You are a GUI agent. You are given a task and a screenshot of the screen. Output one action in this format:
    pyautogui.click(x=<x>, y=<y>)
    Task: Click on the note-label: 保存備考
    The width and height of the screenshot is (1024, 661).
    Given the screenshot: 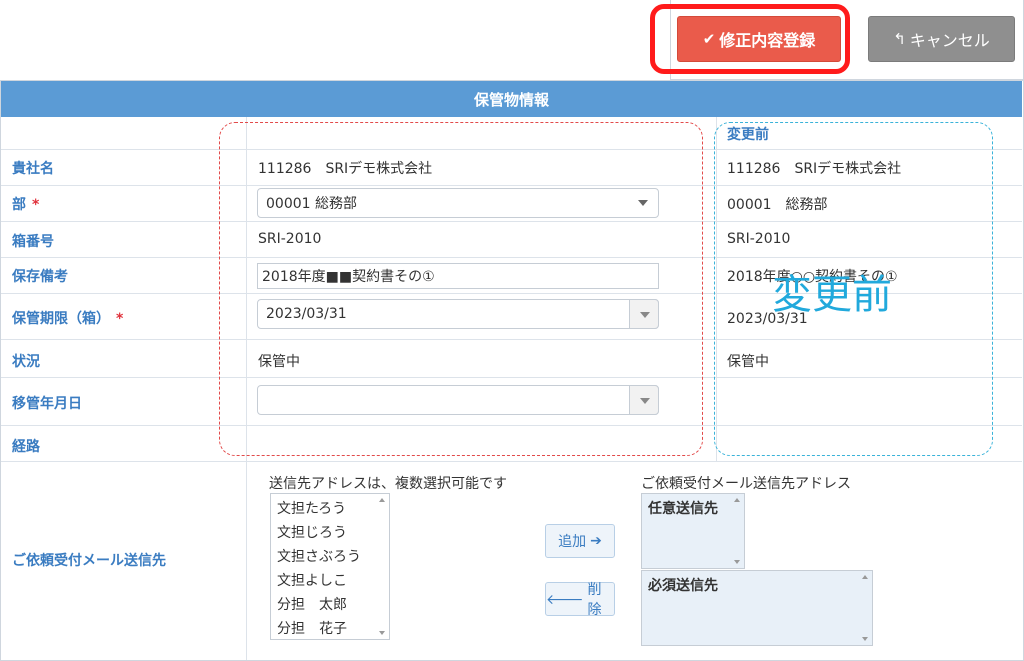 What is the action you would take?
    pyautogui.click(x=40, y=277)
    